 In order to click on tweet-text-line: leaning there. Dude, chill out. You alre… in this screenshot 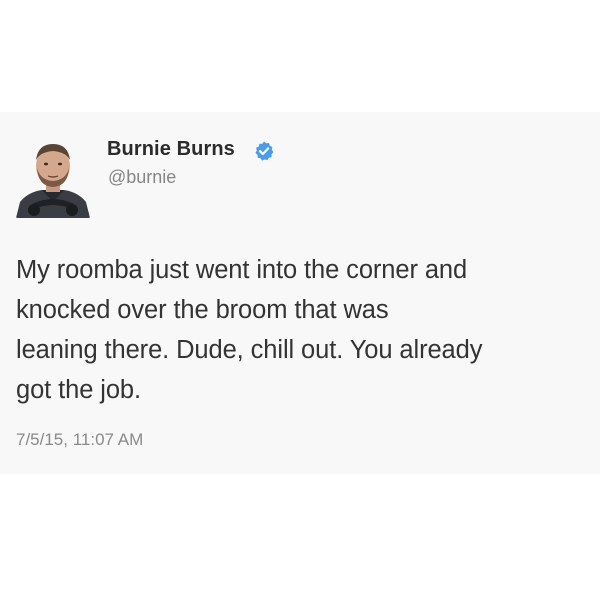, I will do `click(249, 350)`.